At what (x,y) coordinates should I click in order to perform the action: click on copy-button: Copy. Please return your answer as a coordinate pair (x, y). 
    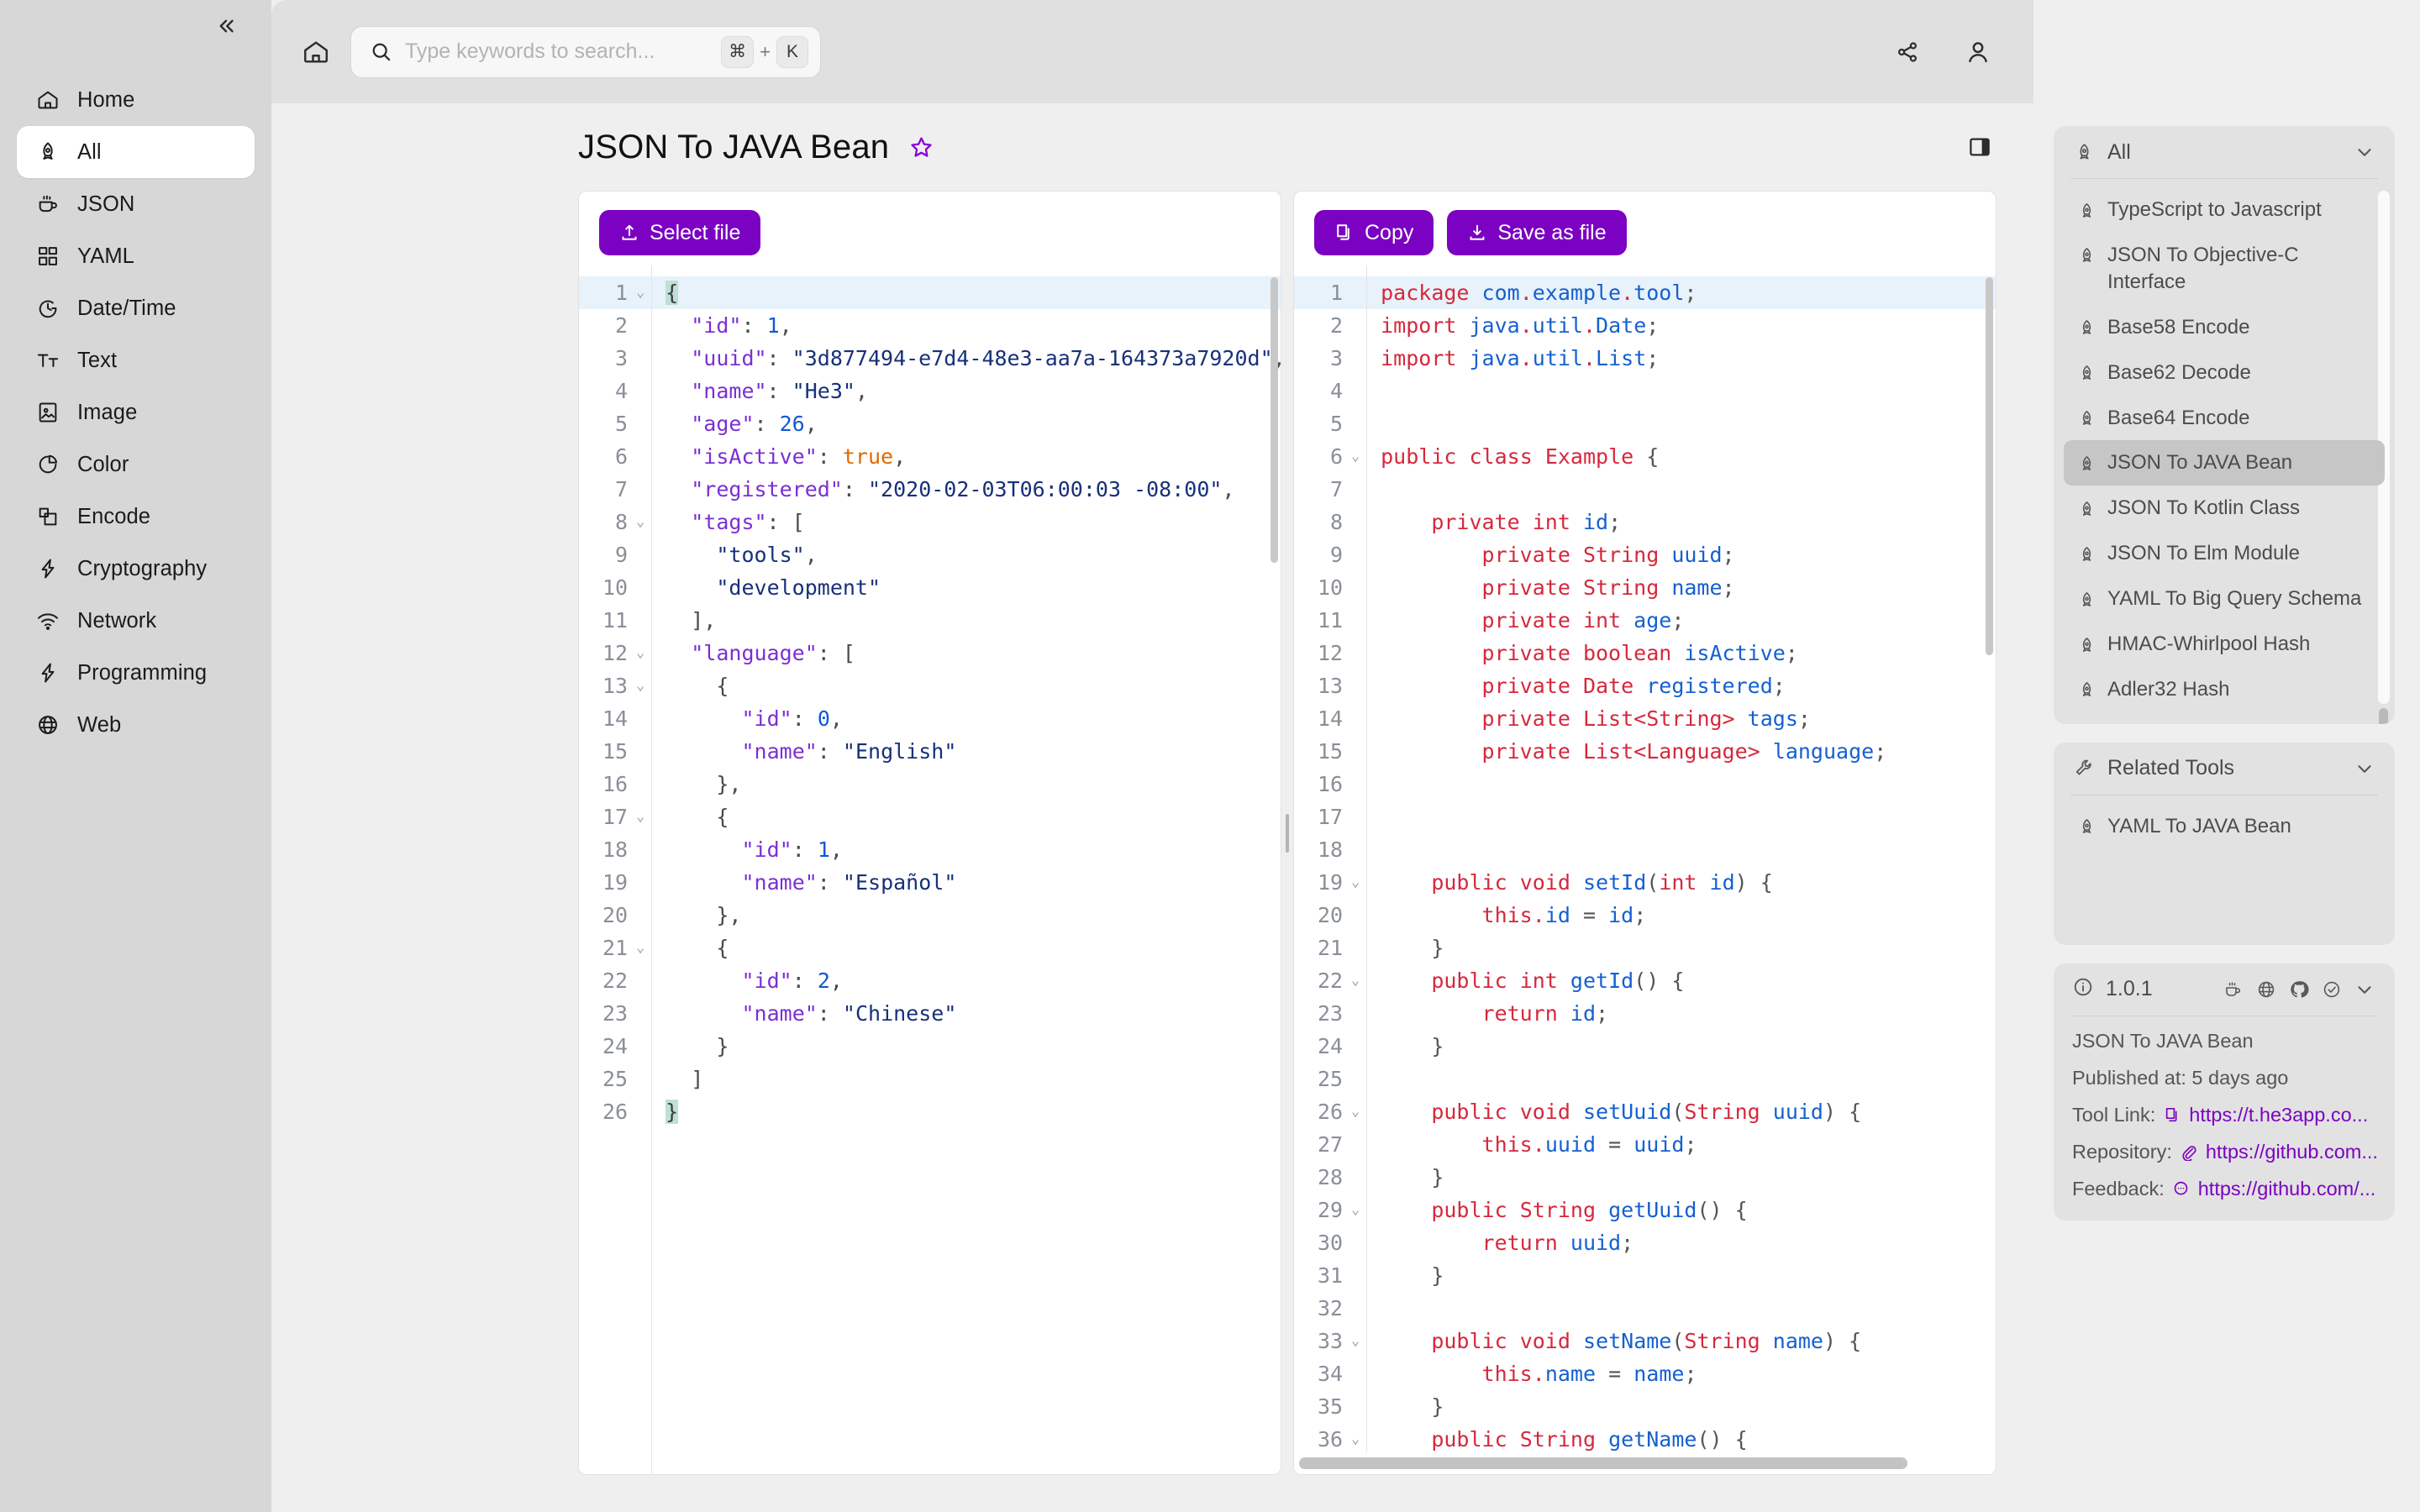
    Looking at the image, I should click on (1374, 232).